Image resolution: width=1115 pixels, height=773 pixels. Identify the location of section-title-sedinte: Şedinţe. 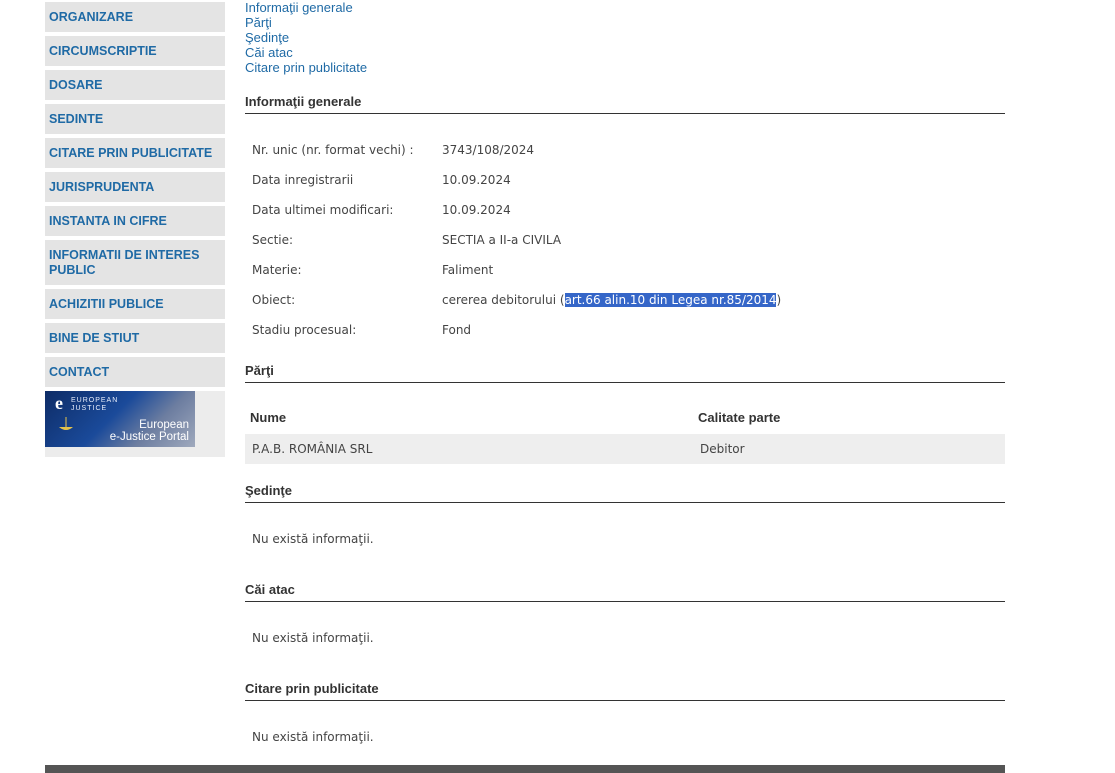
(625, 493).